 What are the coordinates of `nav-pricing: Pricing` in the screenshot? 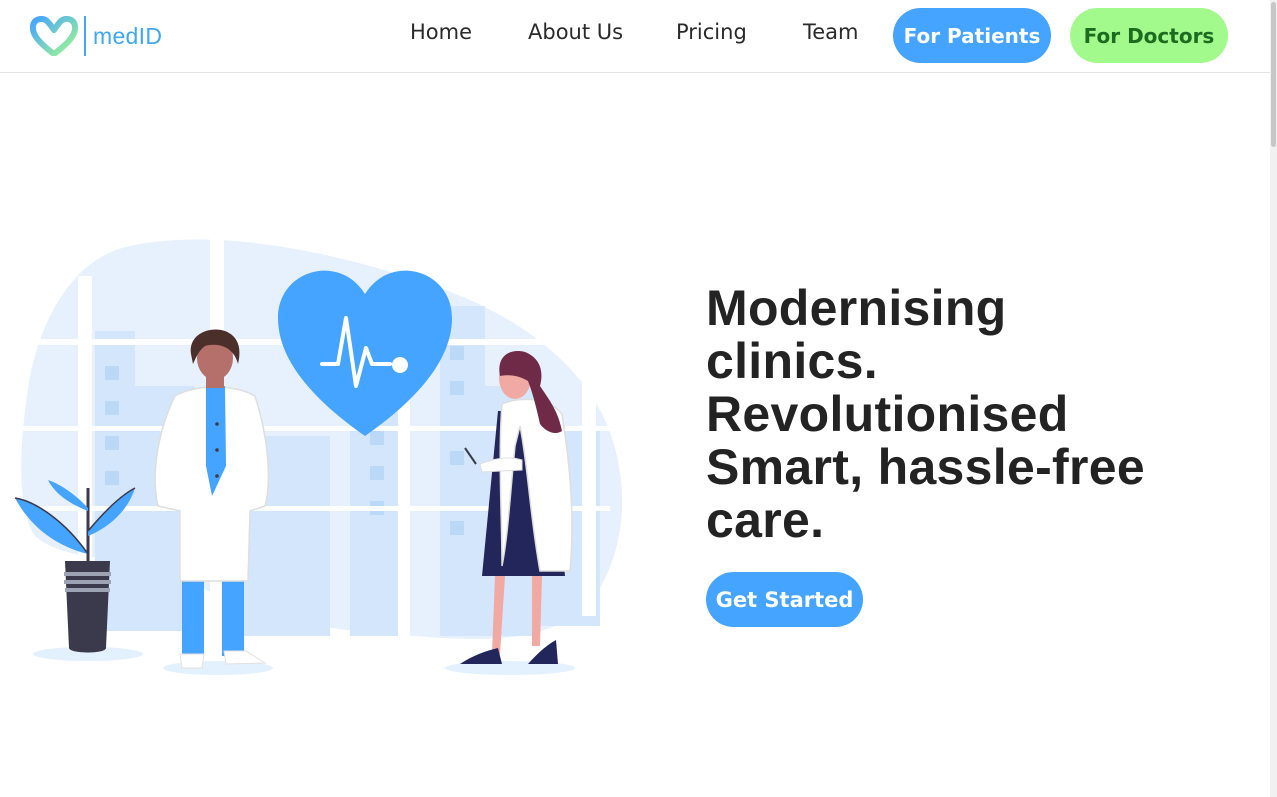 It's located at (711, 32).